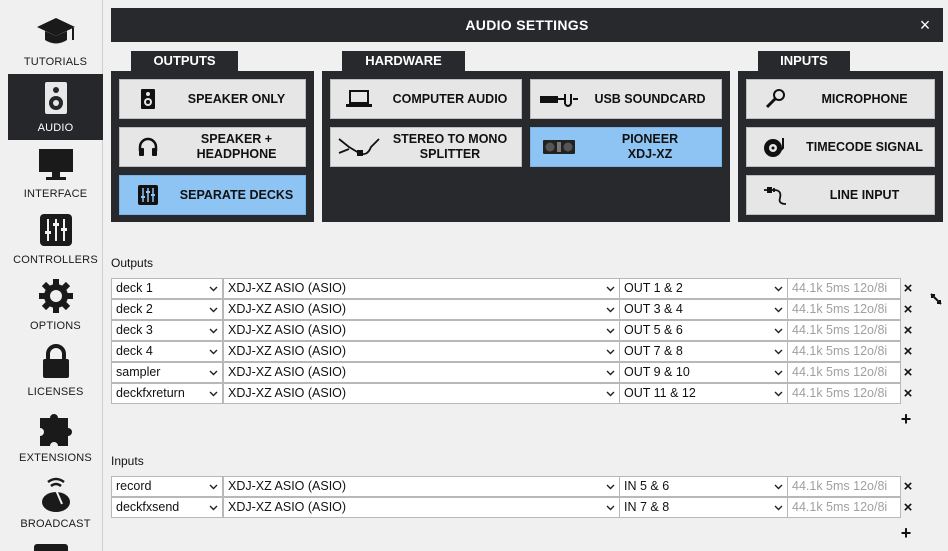  I want to click on pioneer-xdj-xz-button: PIONEER XDJ-XZ, so click(626, 147).